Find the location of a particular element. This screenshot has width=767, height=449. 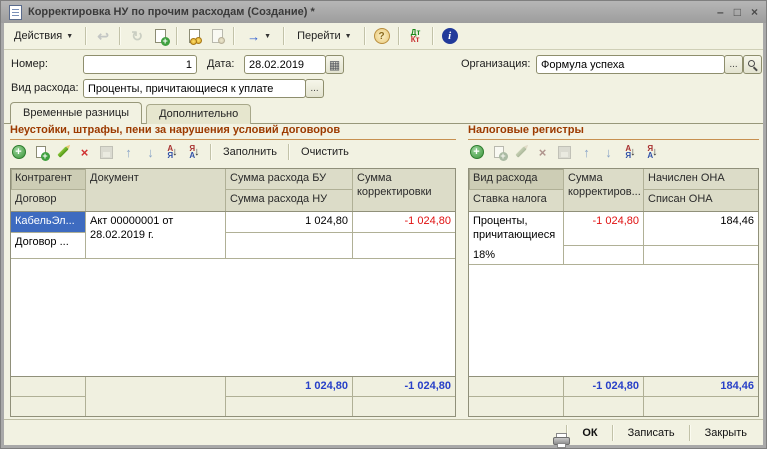

maximize-button: □ is located at coordinates (737, 12).